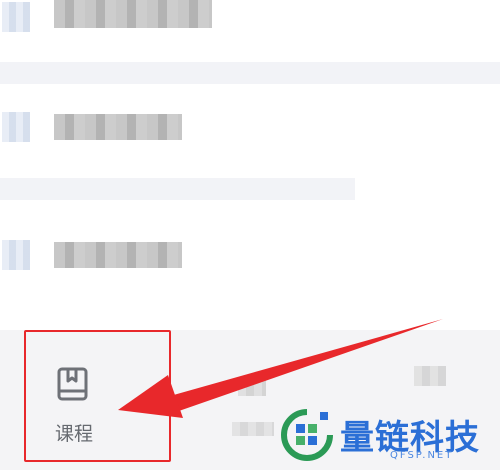 This screenshot has height=470, width=500. Describe the element at coordinates (388, 436) in the screenshot. I see `watermark: 量链科技 QFSP.NET` at that location.